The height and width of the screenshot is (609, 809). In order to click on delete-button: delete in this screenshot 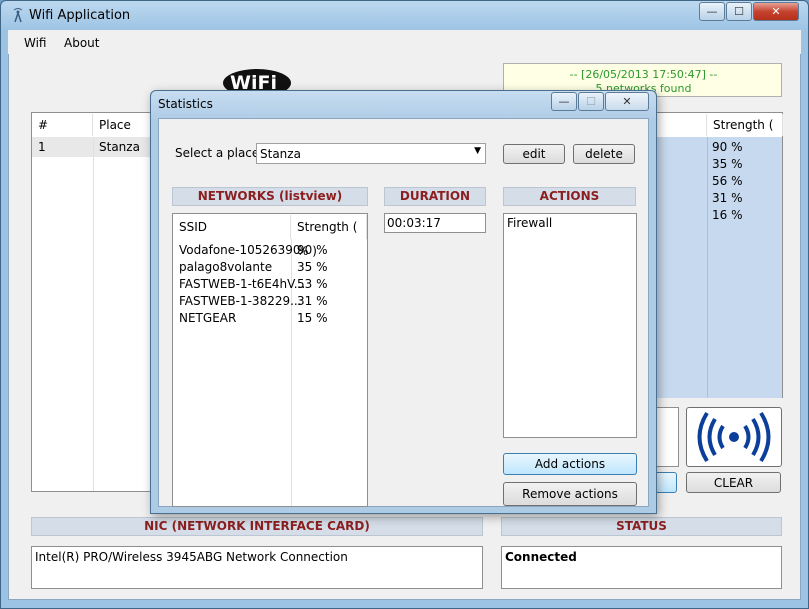, I will do `click(604, 154)`.